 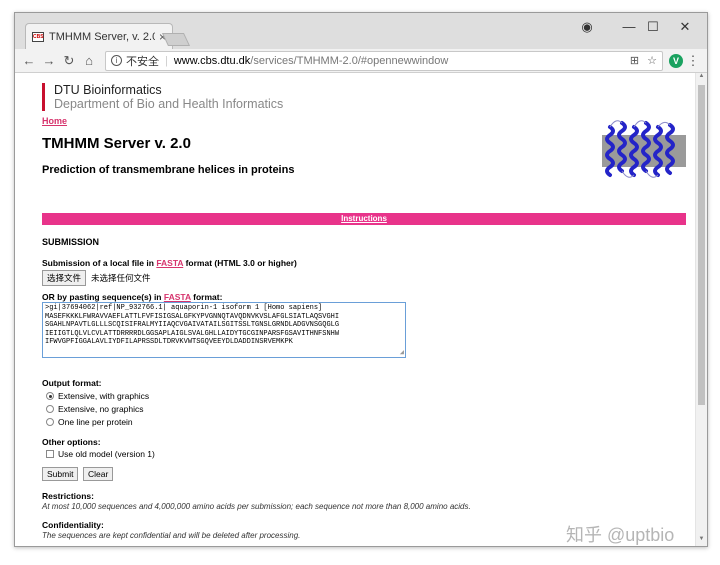 I want to click on url-host: www.cbs.dtu.dk, so click(x=212, y=60).